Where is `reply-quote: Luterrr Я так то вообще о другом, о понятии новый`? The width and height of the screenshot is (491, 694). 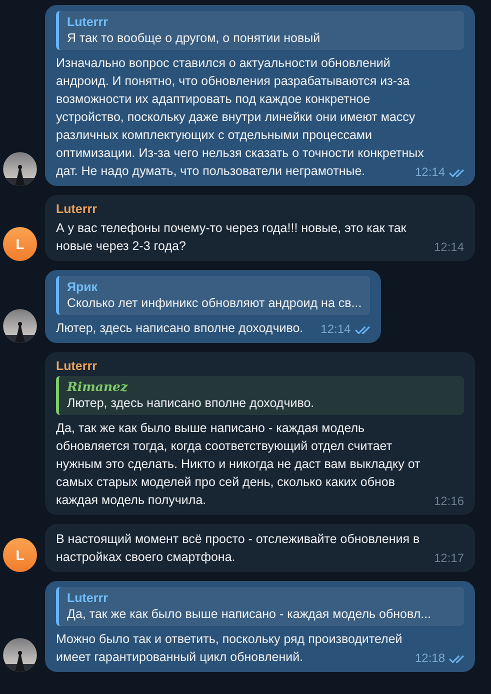 reply-quote: Luterrr Я так то вообще о другом, о понятии новый is located at coordinates (260, 30).